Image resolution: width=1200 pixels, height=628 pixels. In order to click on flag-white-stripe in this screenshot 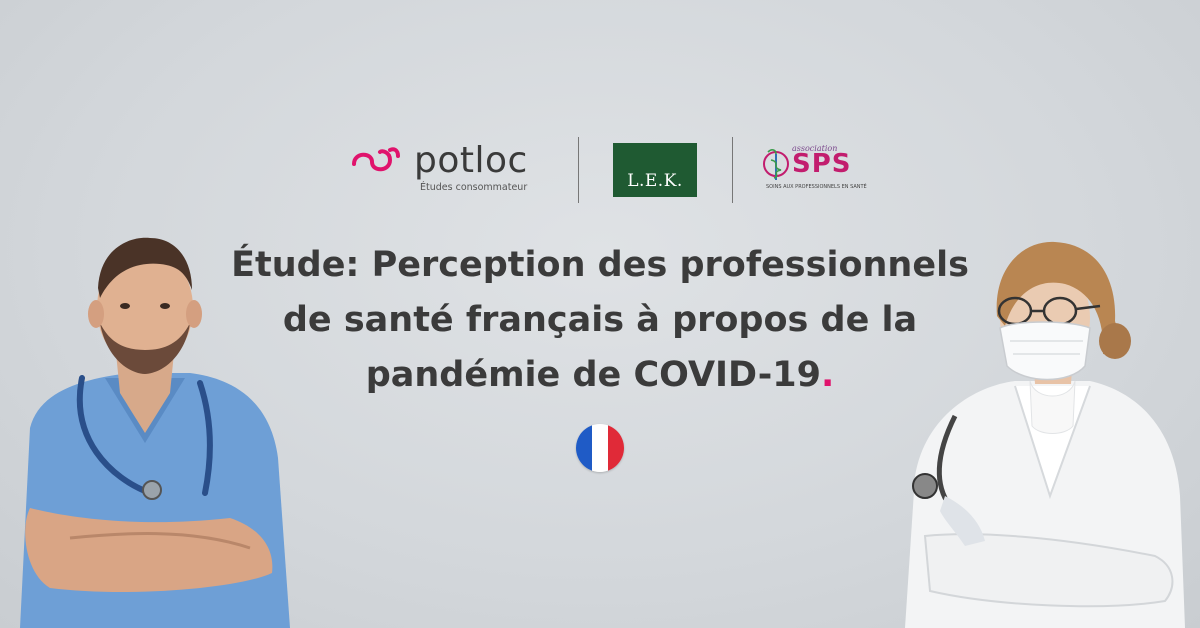, I will do `click(600, 448)`.